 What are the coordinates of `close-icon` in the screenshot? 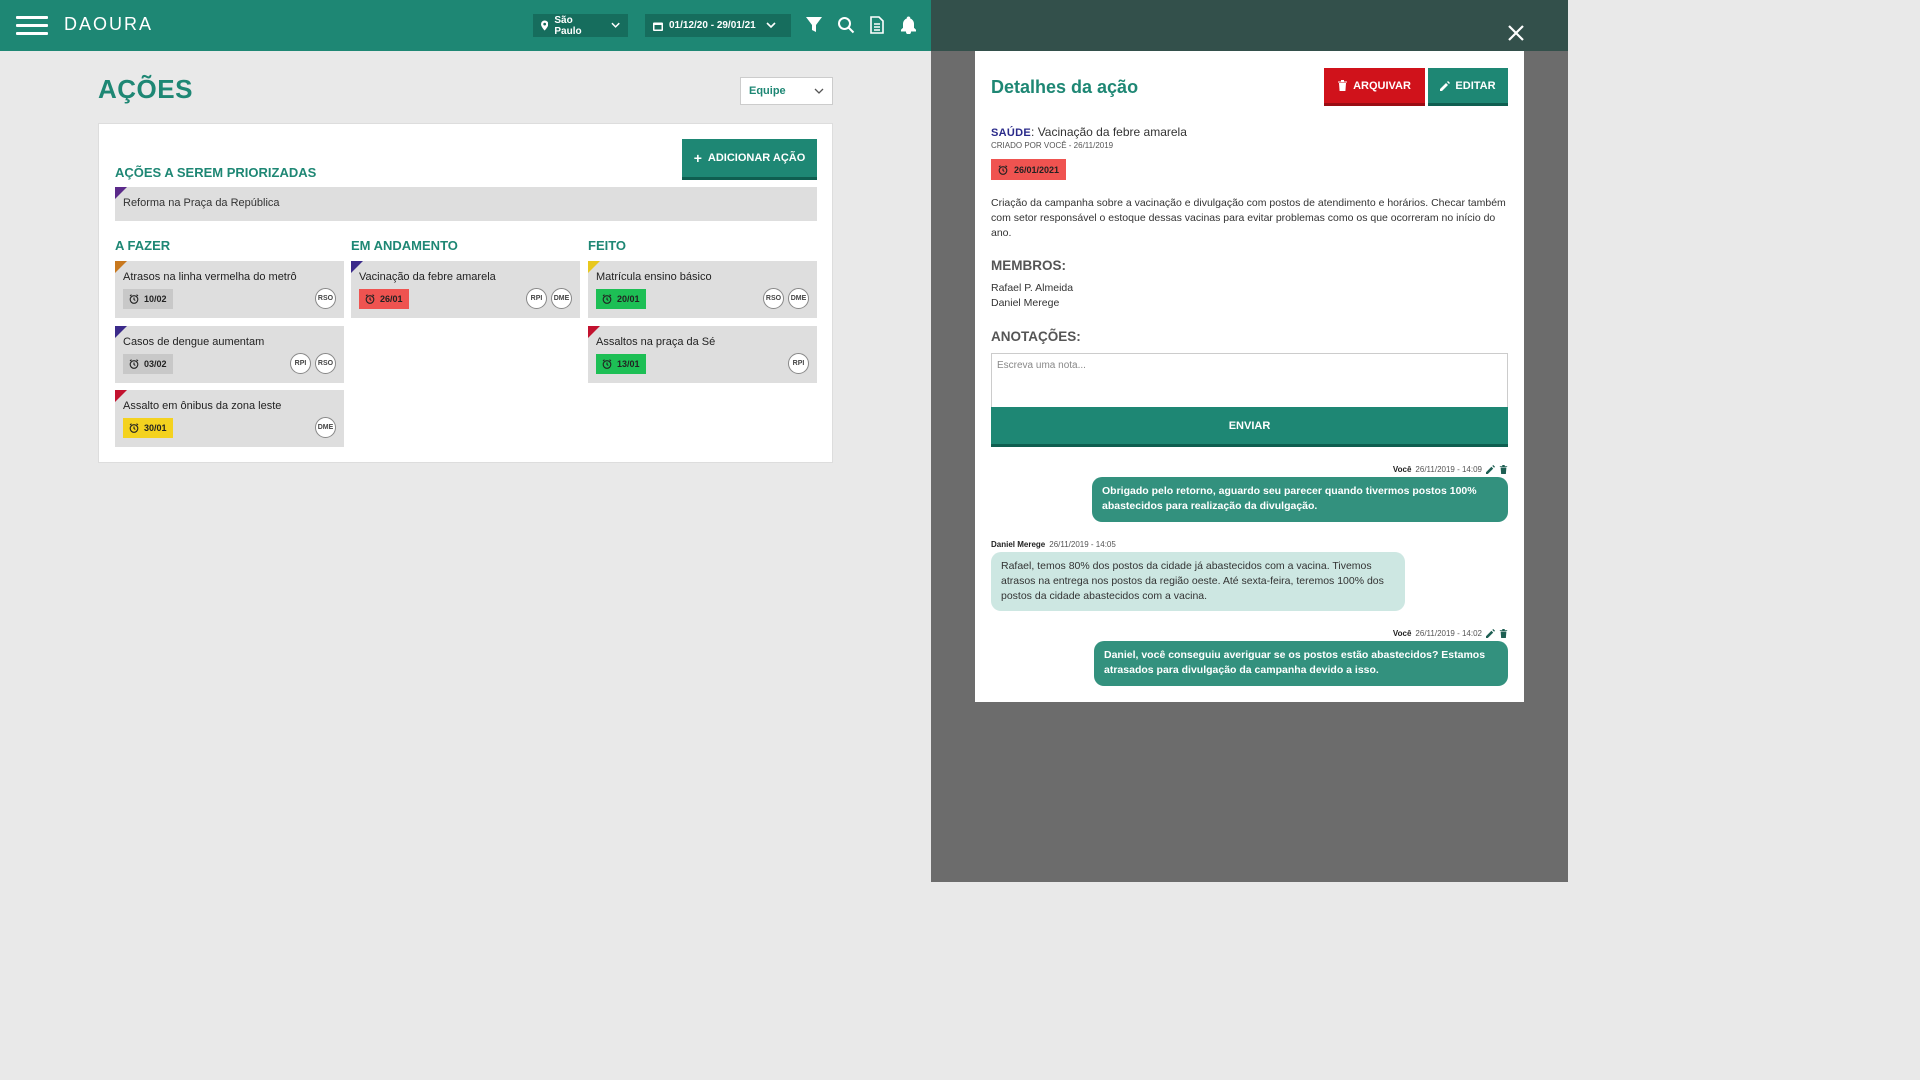 It's located at (1516, 33).